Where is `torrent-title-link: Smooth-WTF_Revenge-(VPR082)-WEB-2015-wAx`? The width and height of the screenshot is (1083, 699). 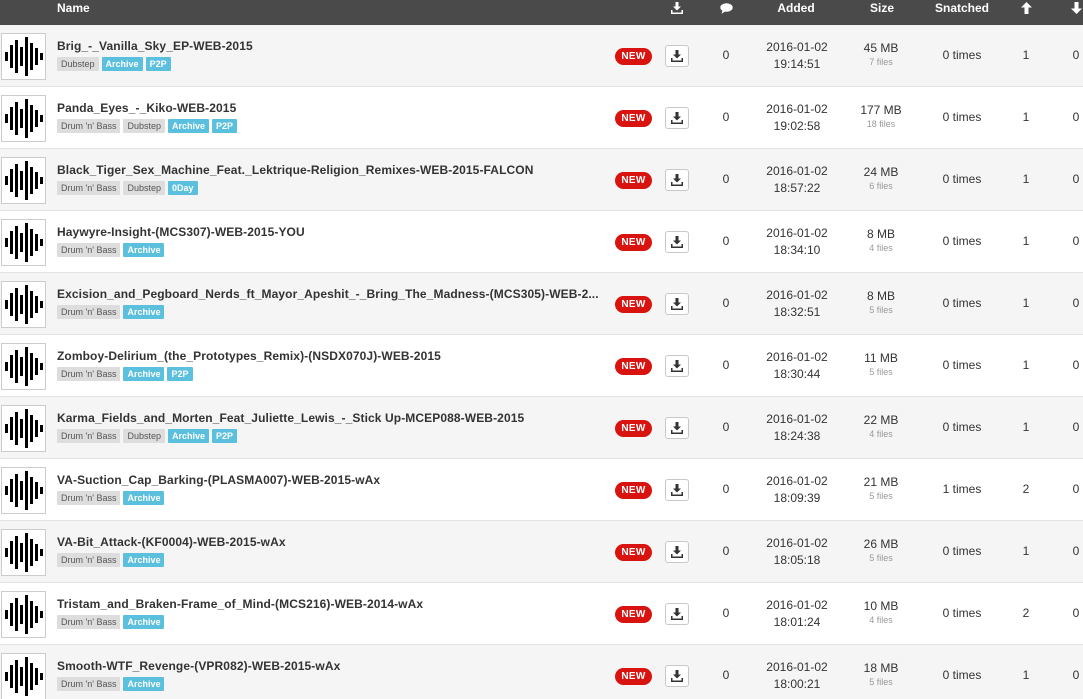
torrent-title-link: Smooth-WTF_Revenge-(VPR082)-WEB-2015-wAx is located at coordinates (329, 666).